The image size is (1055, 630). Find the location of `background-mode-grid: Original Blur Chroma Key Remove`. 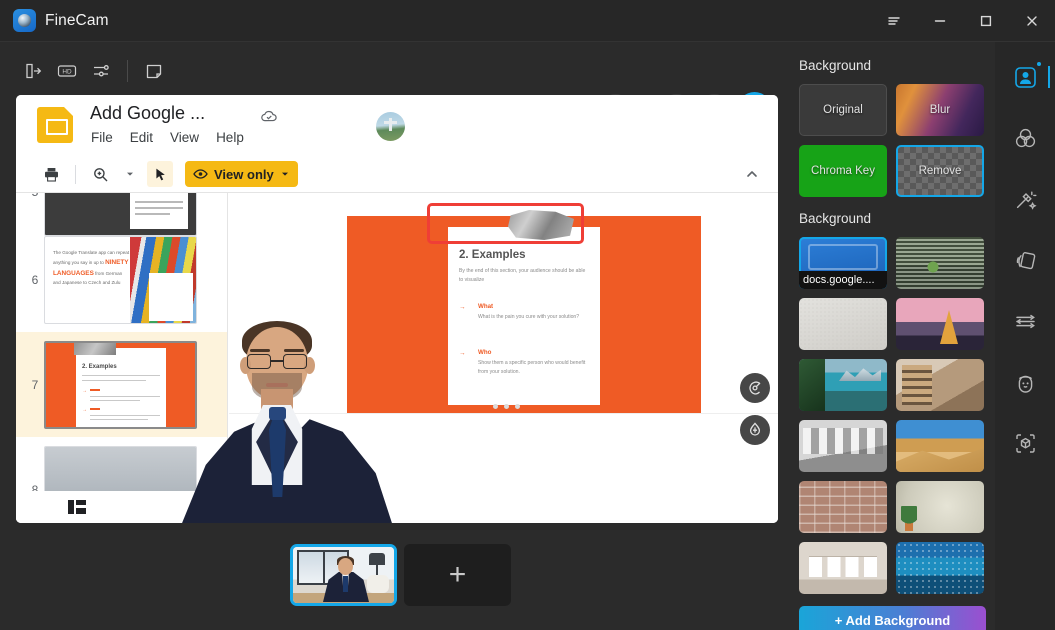

background-mode-grid: Original Blur Chroma Key Remove is located at coordinates (892, 135).